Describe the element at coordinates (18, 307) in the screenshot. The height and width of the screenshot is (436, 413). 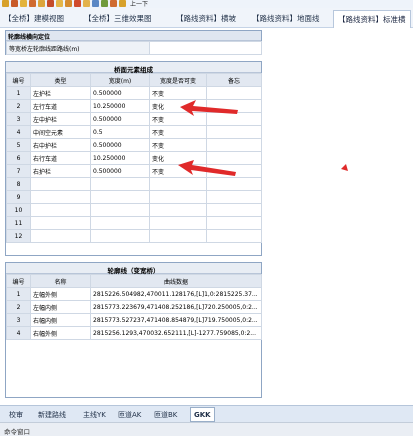
I see `row-number: 2` at that location.